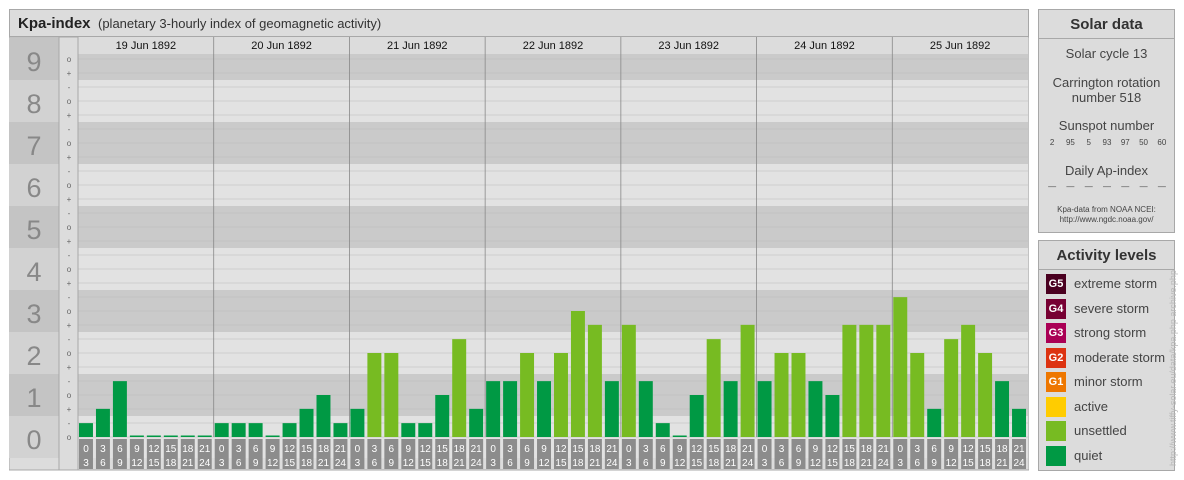  I want to click on activity-level-label: severe storm, so click(1112, 308).